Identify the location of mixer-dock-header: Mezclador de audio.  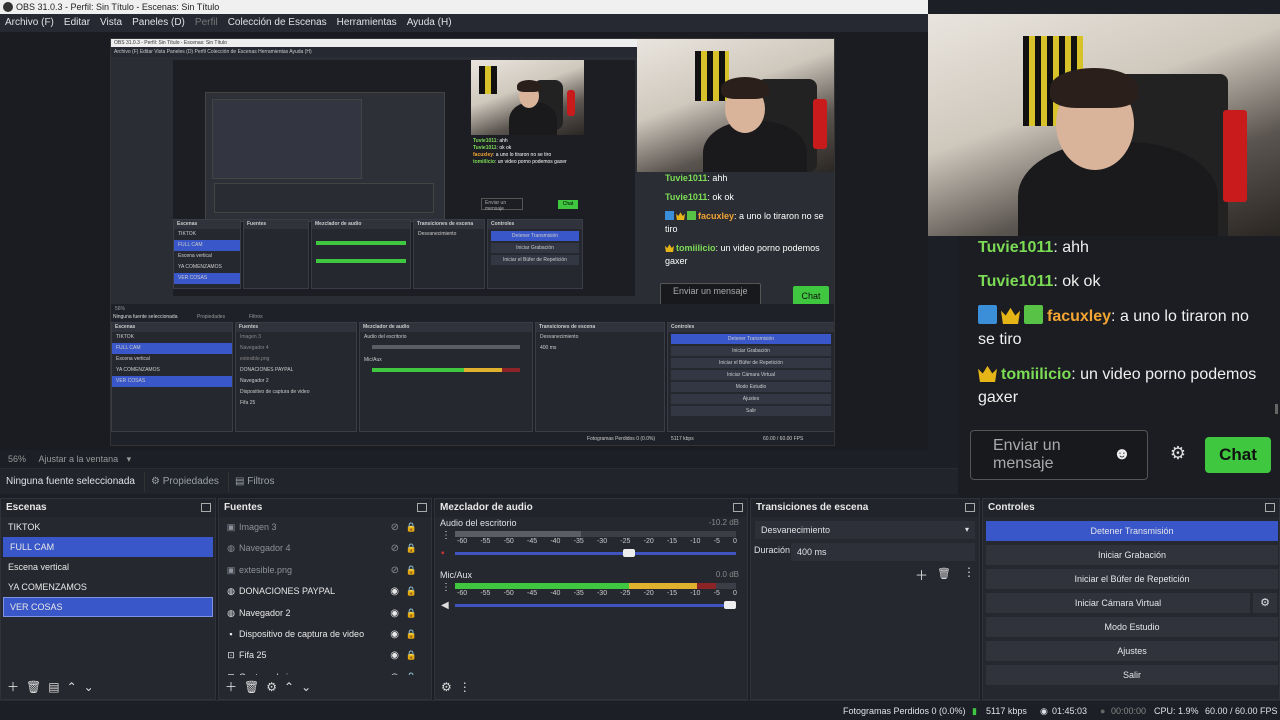
(591, 508).